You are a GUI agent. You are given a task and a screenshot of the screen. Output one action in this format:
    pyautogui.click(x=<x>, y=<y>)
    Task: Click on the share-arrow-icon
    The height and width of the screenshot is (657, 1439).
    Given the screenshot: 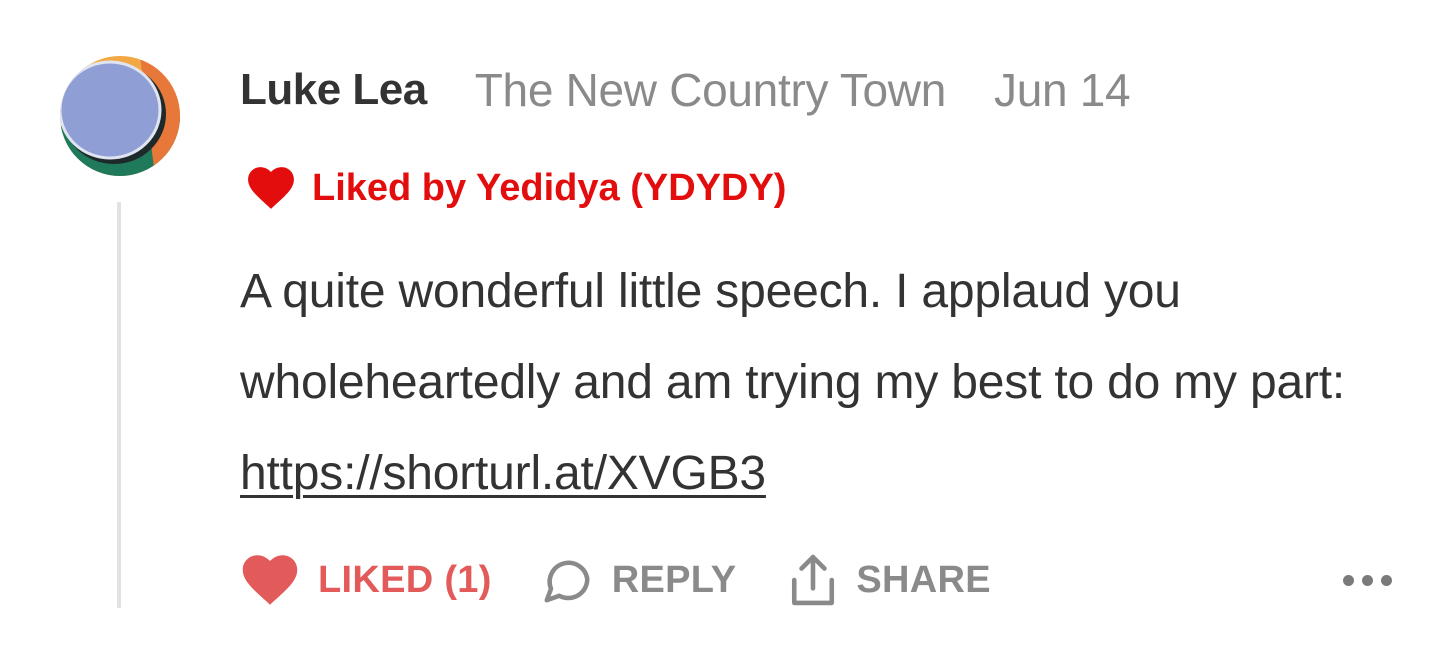 What is the action you would take?
    pyautogui.click(x=813, y=580)
    